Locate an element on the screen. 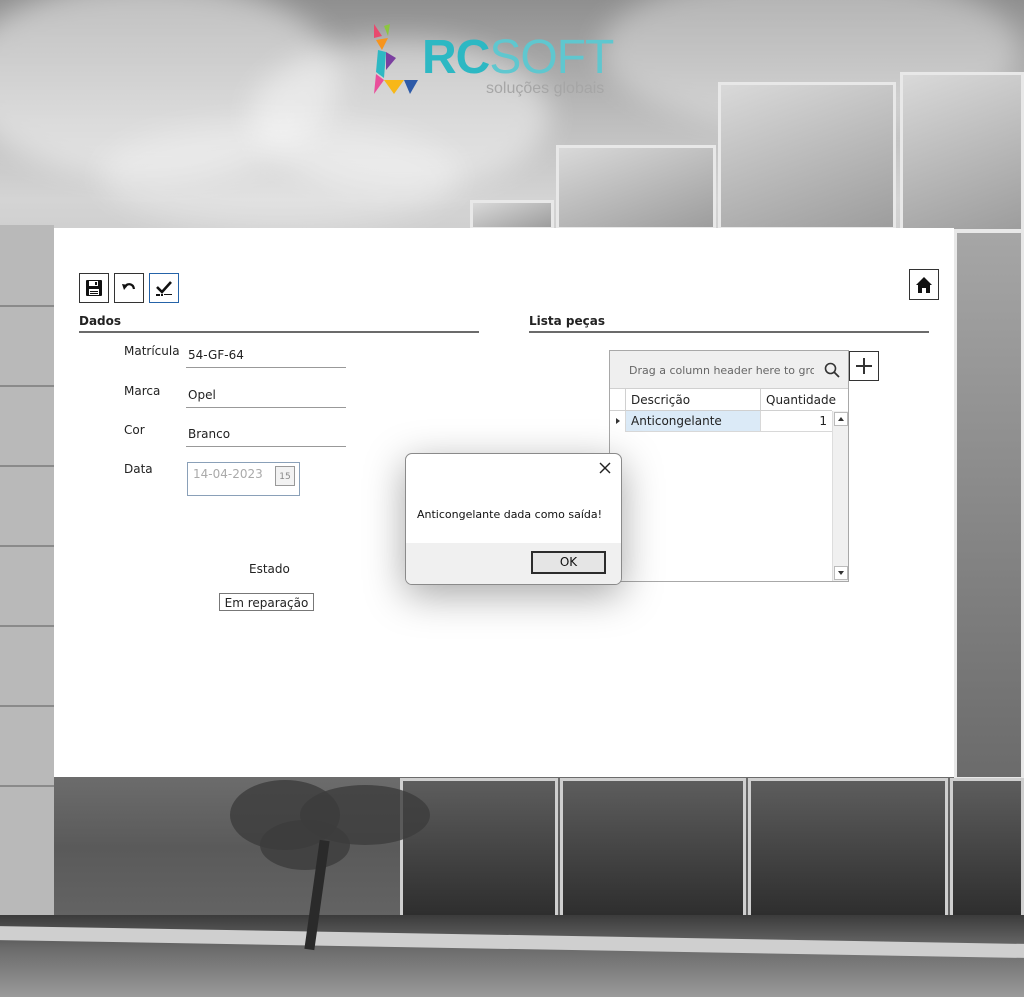 This screenshot has height=997, width=1024. tangram-fox-icon is located at coordinates (396, 59).